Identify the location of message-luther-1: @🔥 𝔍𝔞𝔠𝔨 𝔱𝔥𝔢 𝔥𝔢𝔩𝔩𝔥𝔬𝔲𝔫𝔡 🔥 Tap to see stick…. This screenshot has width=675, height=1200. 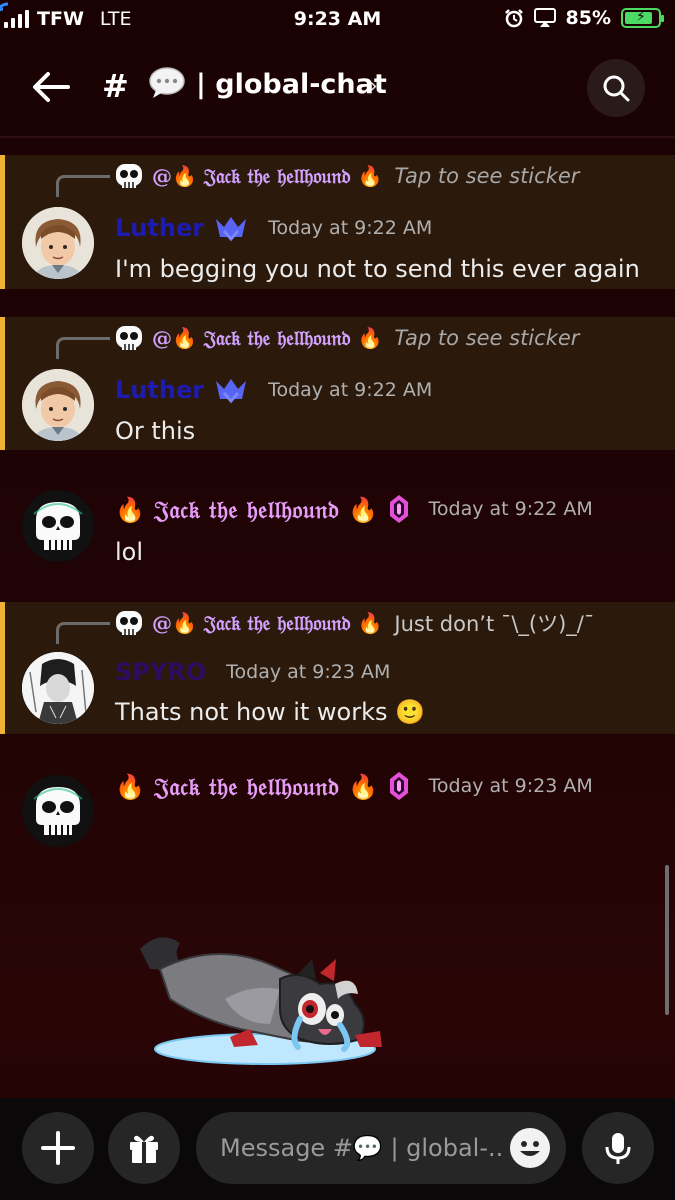
(337, 222).